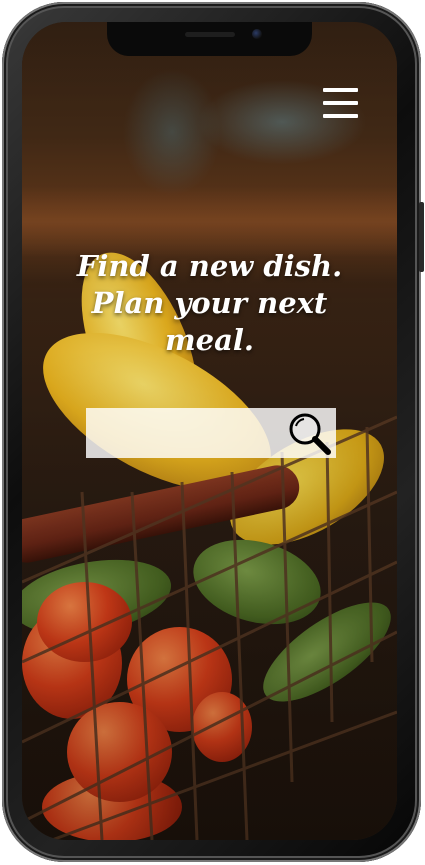 The image size is (425, 865). Describe the element at coordinates (309, 433) in the screenshot. I see `search-icon` at that location.